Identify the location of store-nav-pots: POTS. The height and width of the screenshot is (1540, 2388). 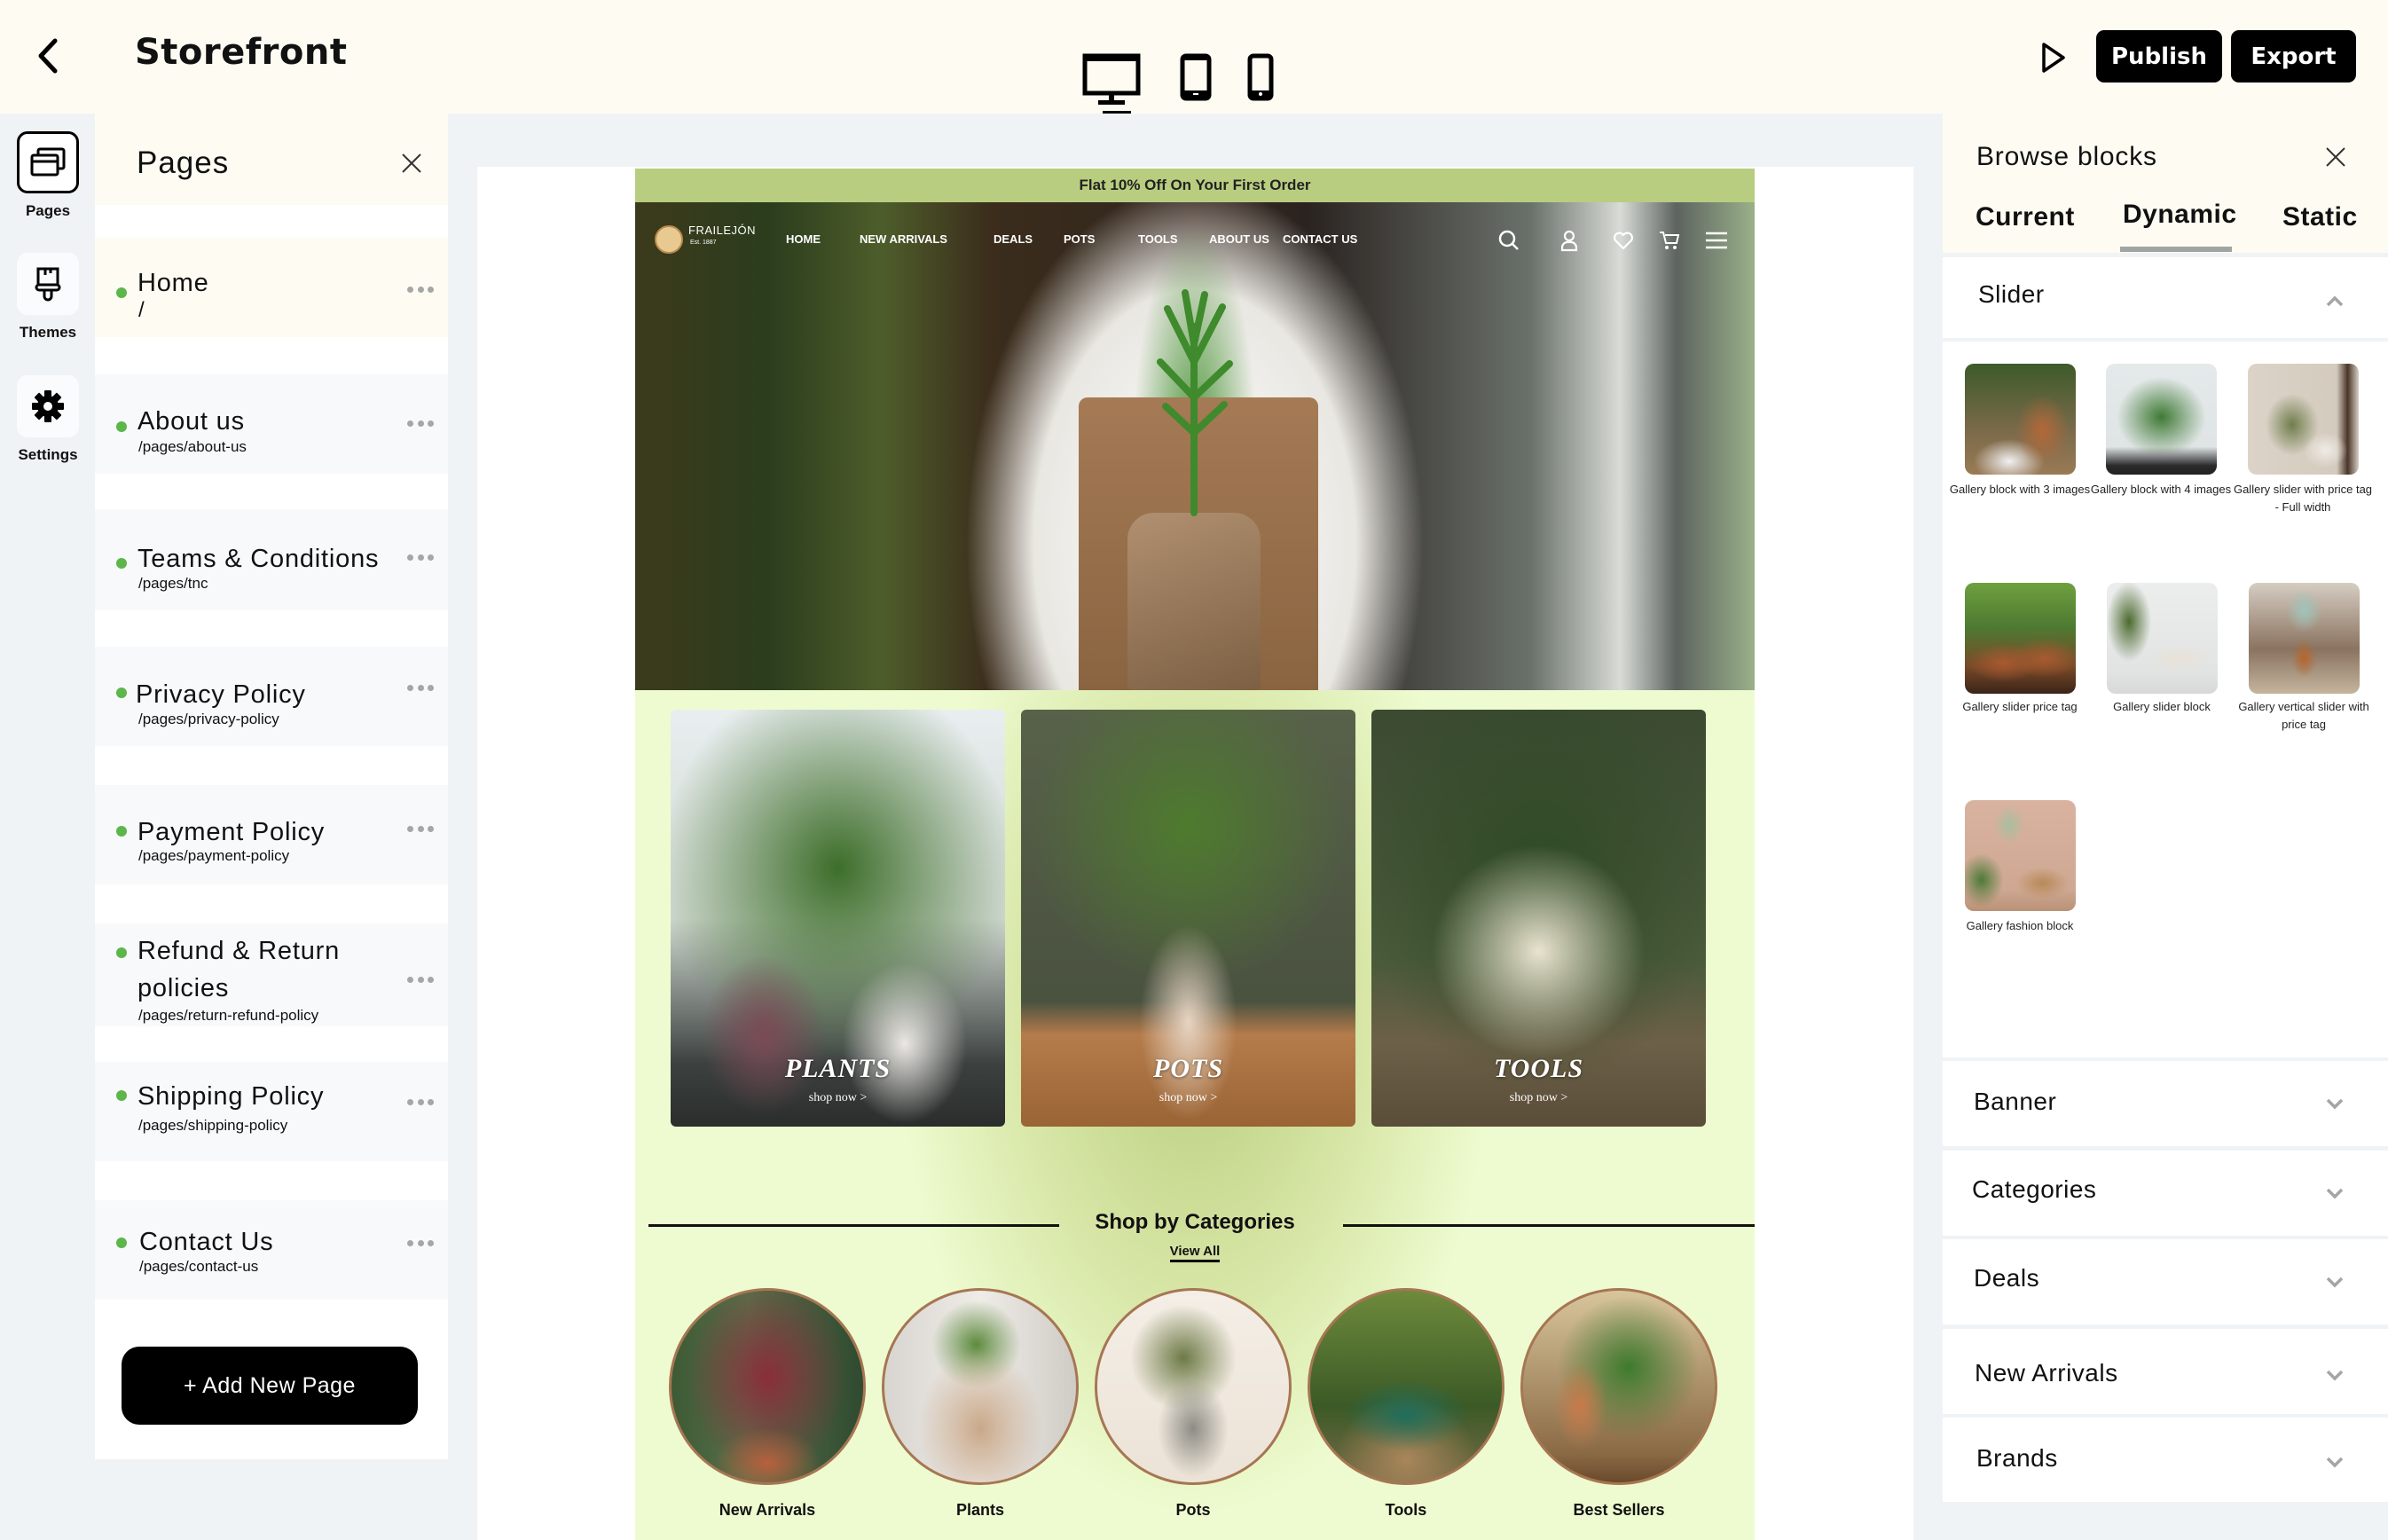
(1079, 239).